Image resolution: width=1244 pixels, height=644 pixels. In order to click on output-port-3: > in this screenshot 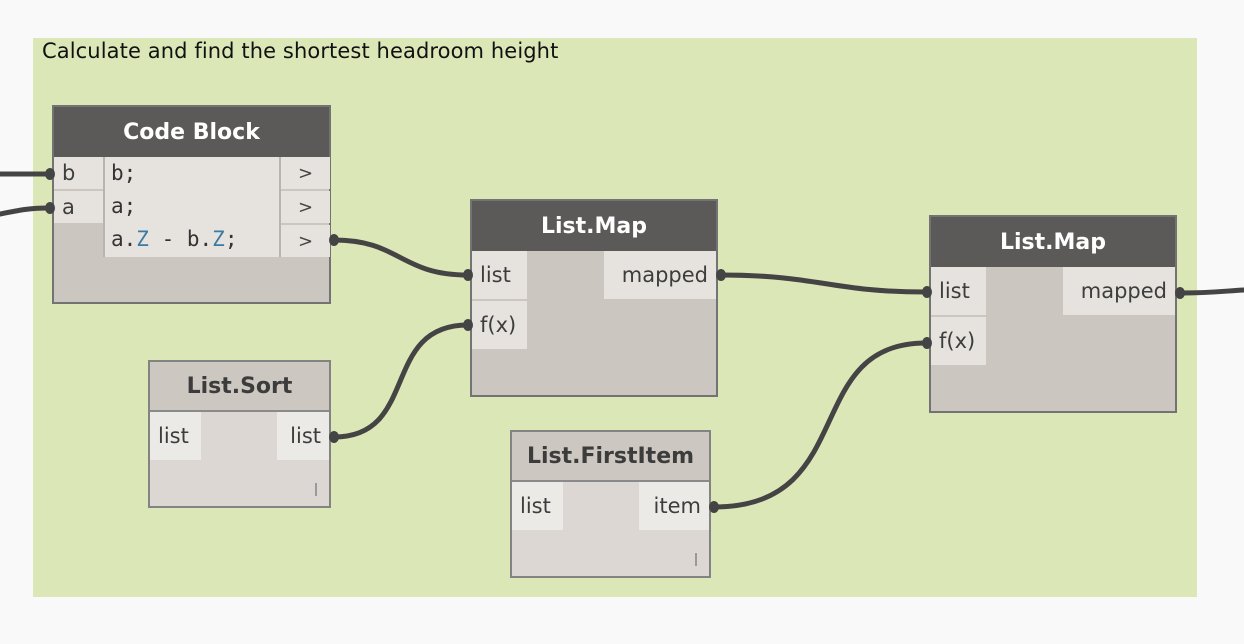, I will do `click(305, 241)`.